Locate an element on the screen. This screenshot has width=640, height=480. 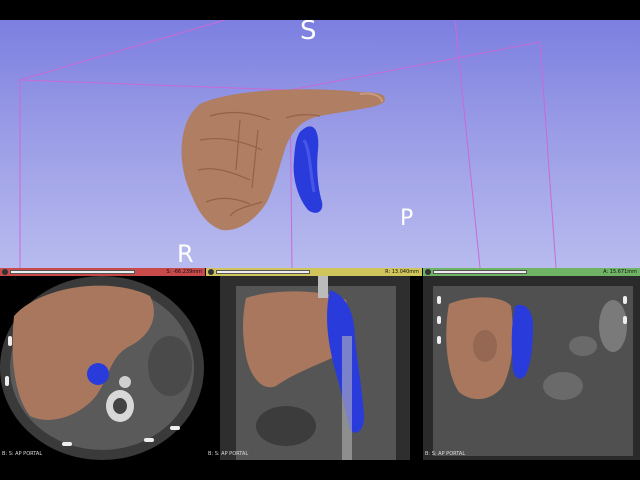
green-slice-offset-slider is located at coordinates (480, 272).